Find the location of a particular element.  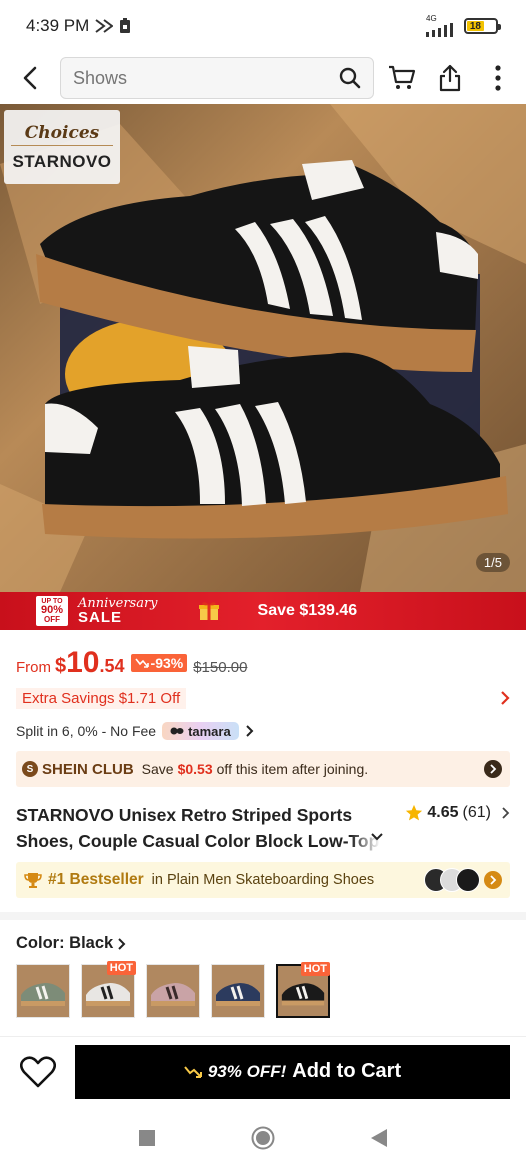

price-decimal: .54 is located at coordinates (112, 666).